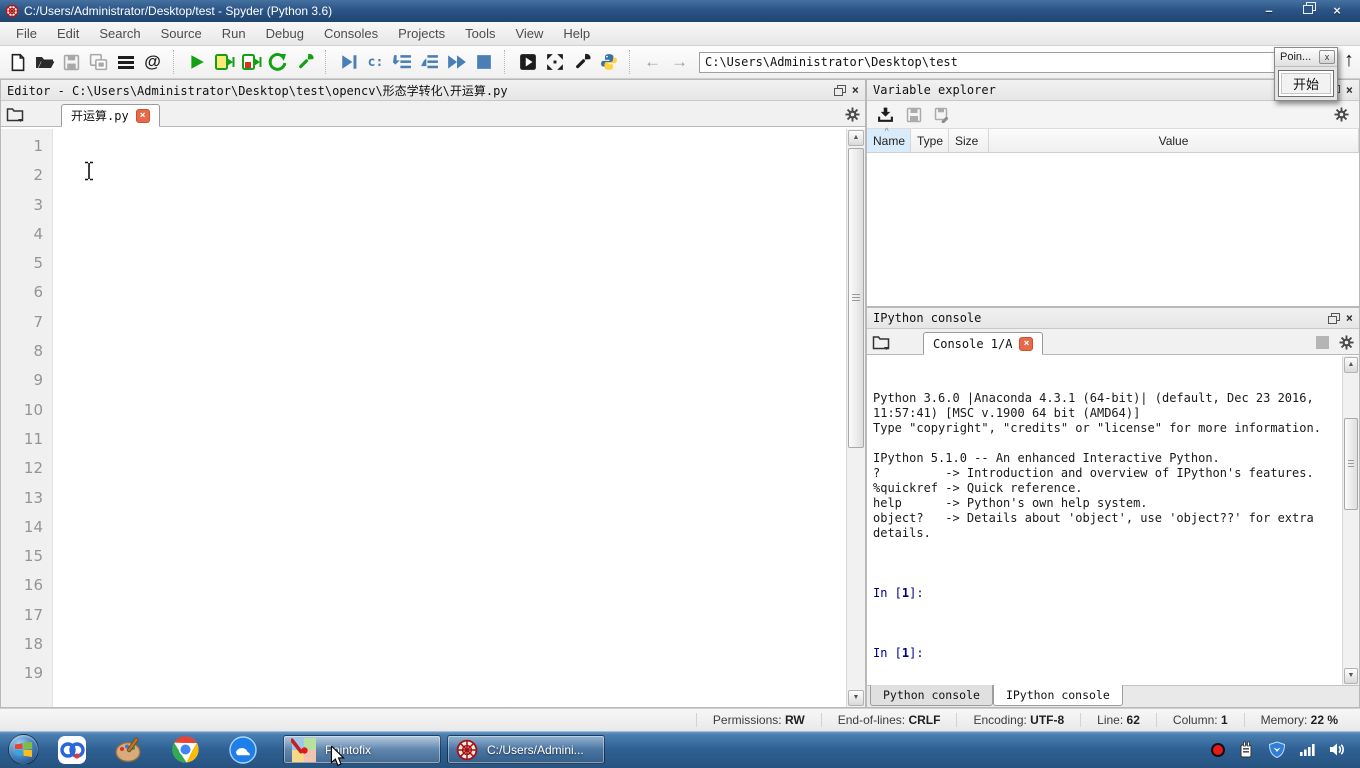  I want to click on save-data-as-icon, so click(942, 115).